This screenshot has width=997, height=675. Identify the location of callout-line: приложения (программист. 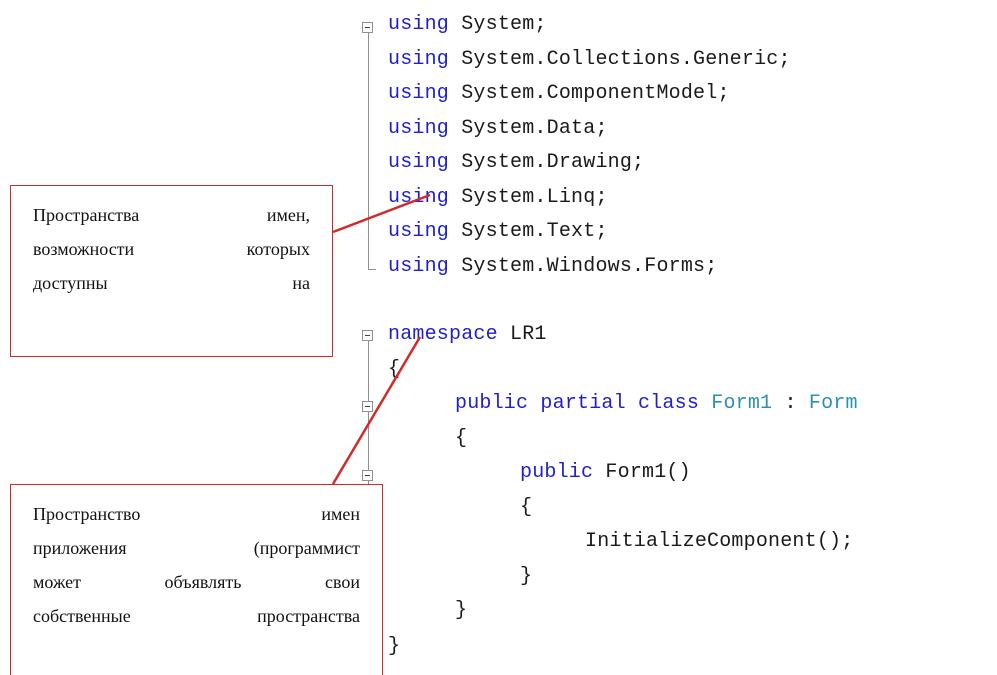
(196, 548).